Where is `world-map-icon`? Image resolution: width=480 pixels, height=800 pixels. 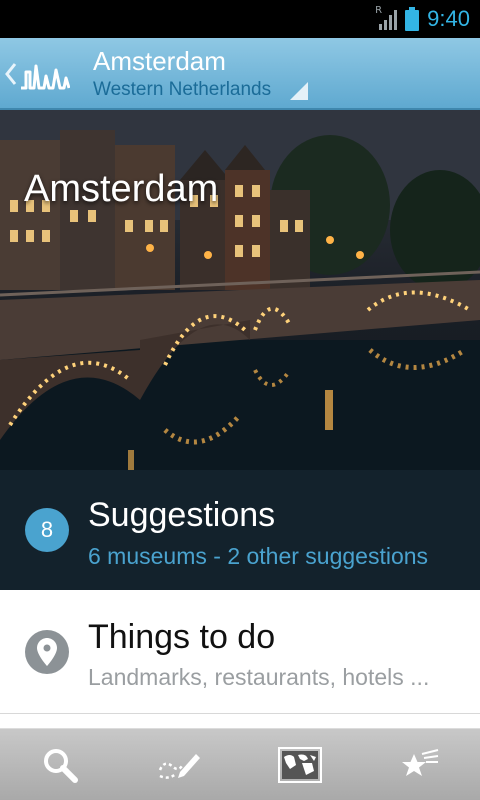 world-map-icon is located at coordinates (300, 765).